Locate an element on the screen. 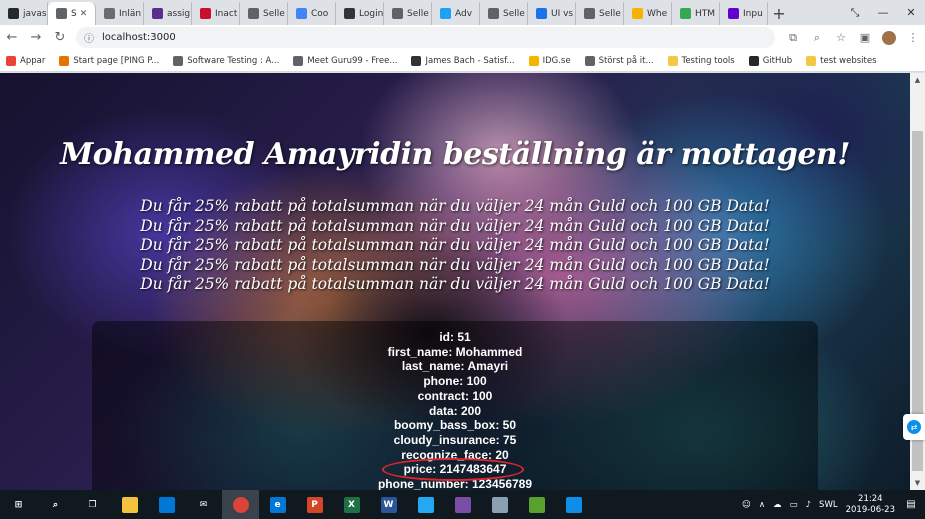  tab-0: javas is located at coordinates (24, 13).